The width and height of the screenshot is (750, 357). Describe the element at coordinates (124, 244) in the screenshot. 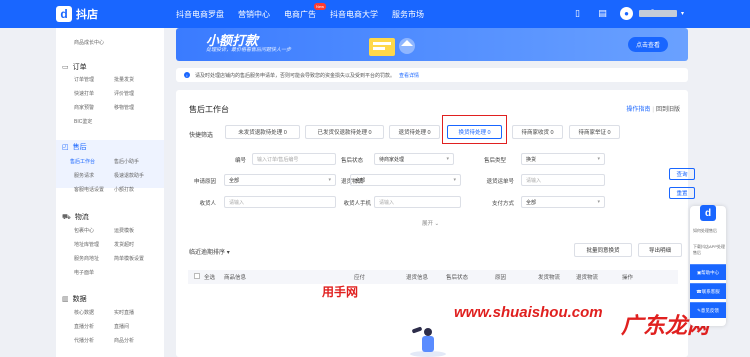

I see `sidebar-item: 发货超时` at that location.